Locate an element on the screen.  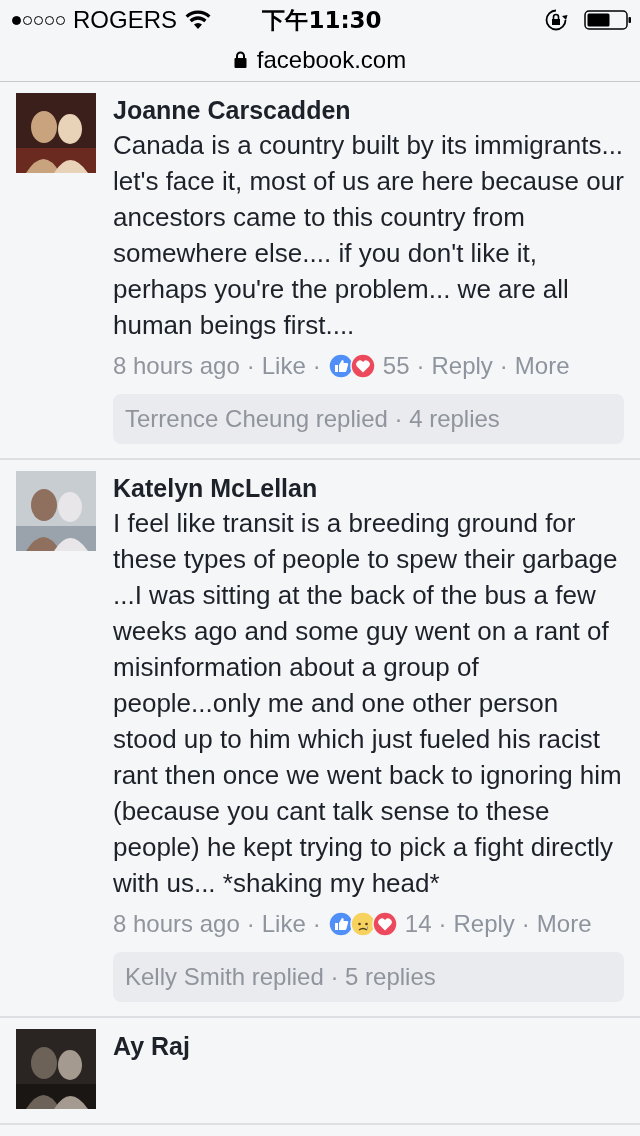
replies-button: Kelly Smith replied · 5 replies is located at coordinates (368, 977).